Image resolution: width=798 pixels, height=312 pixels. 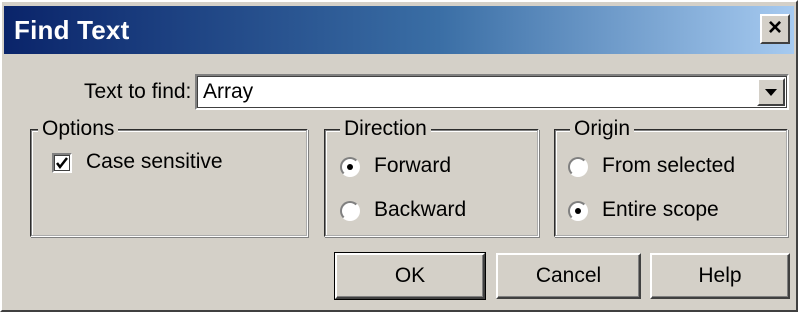 What do you see at coordinates (660, 209) in the screenshot?
I see `entire-scope-label: Entire scope` at bounding box center [660, 209].